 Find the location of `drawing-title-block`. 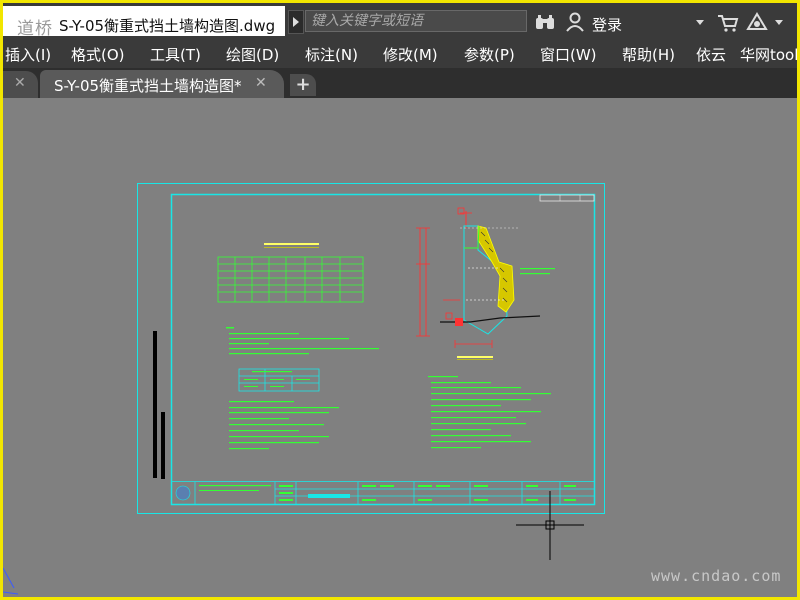

drawing-title-block is located at coordinates (383, 493).